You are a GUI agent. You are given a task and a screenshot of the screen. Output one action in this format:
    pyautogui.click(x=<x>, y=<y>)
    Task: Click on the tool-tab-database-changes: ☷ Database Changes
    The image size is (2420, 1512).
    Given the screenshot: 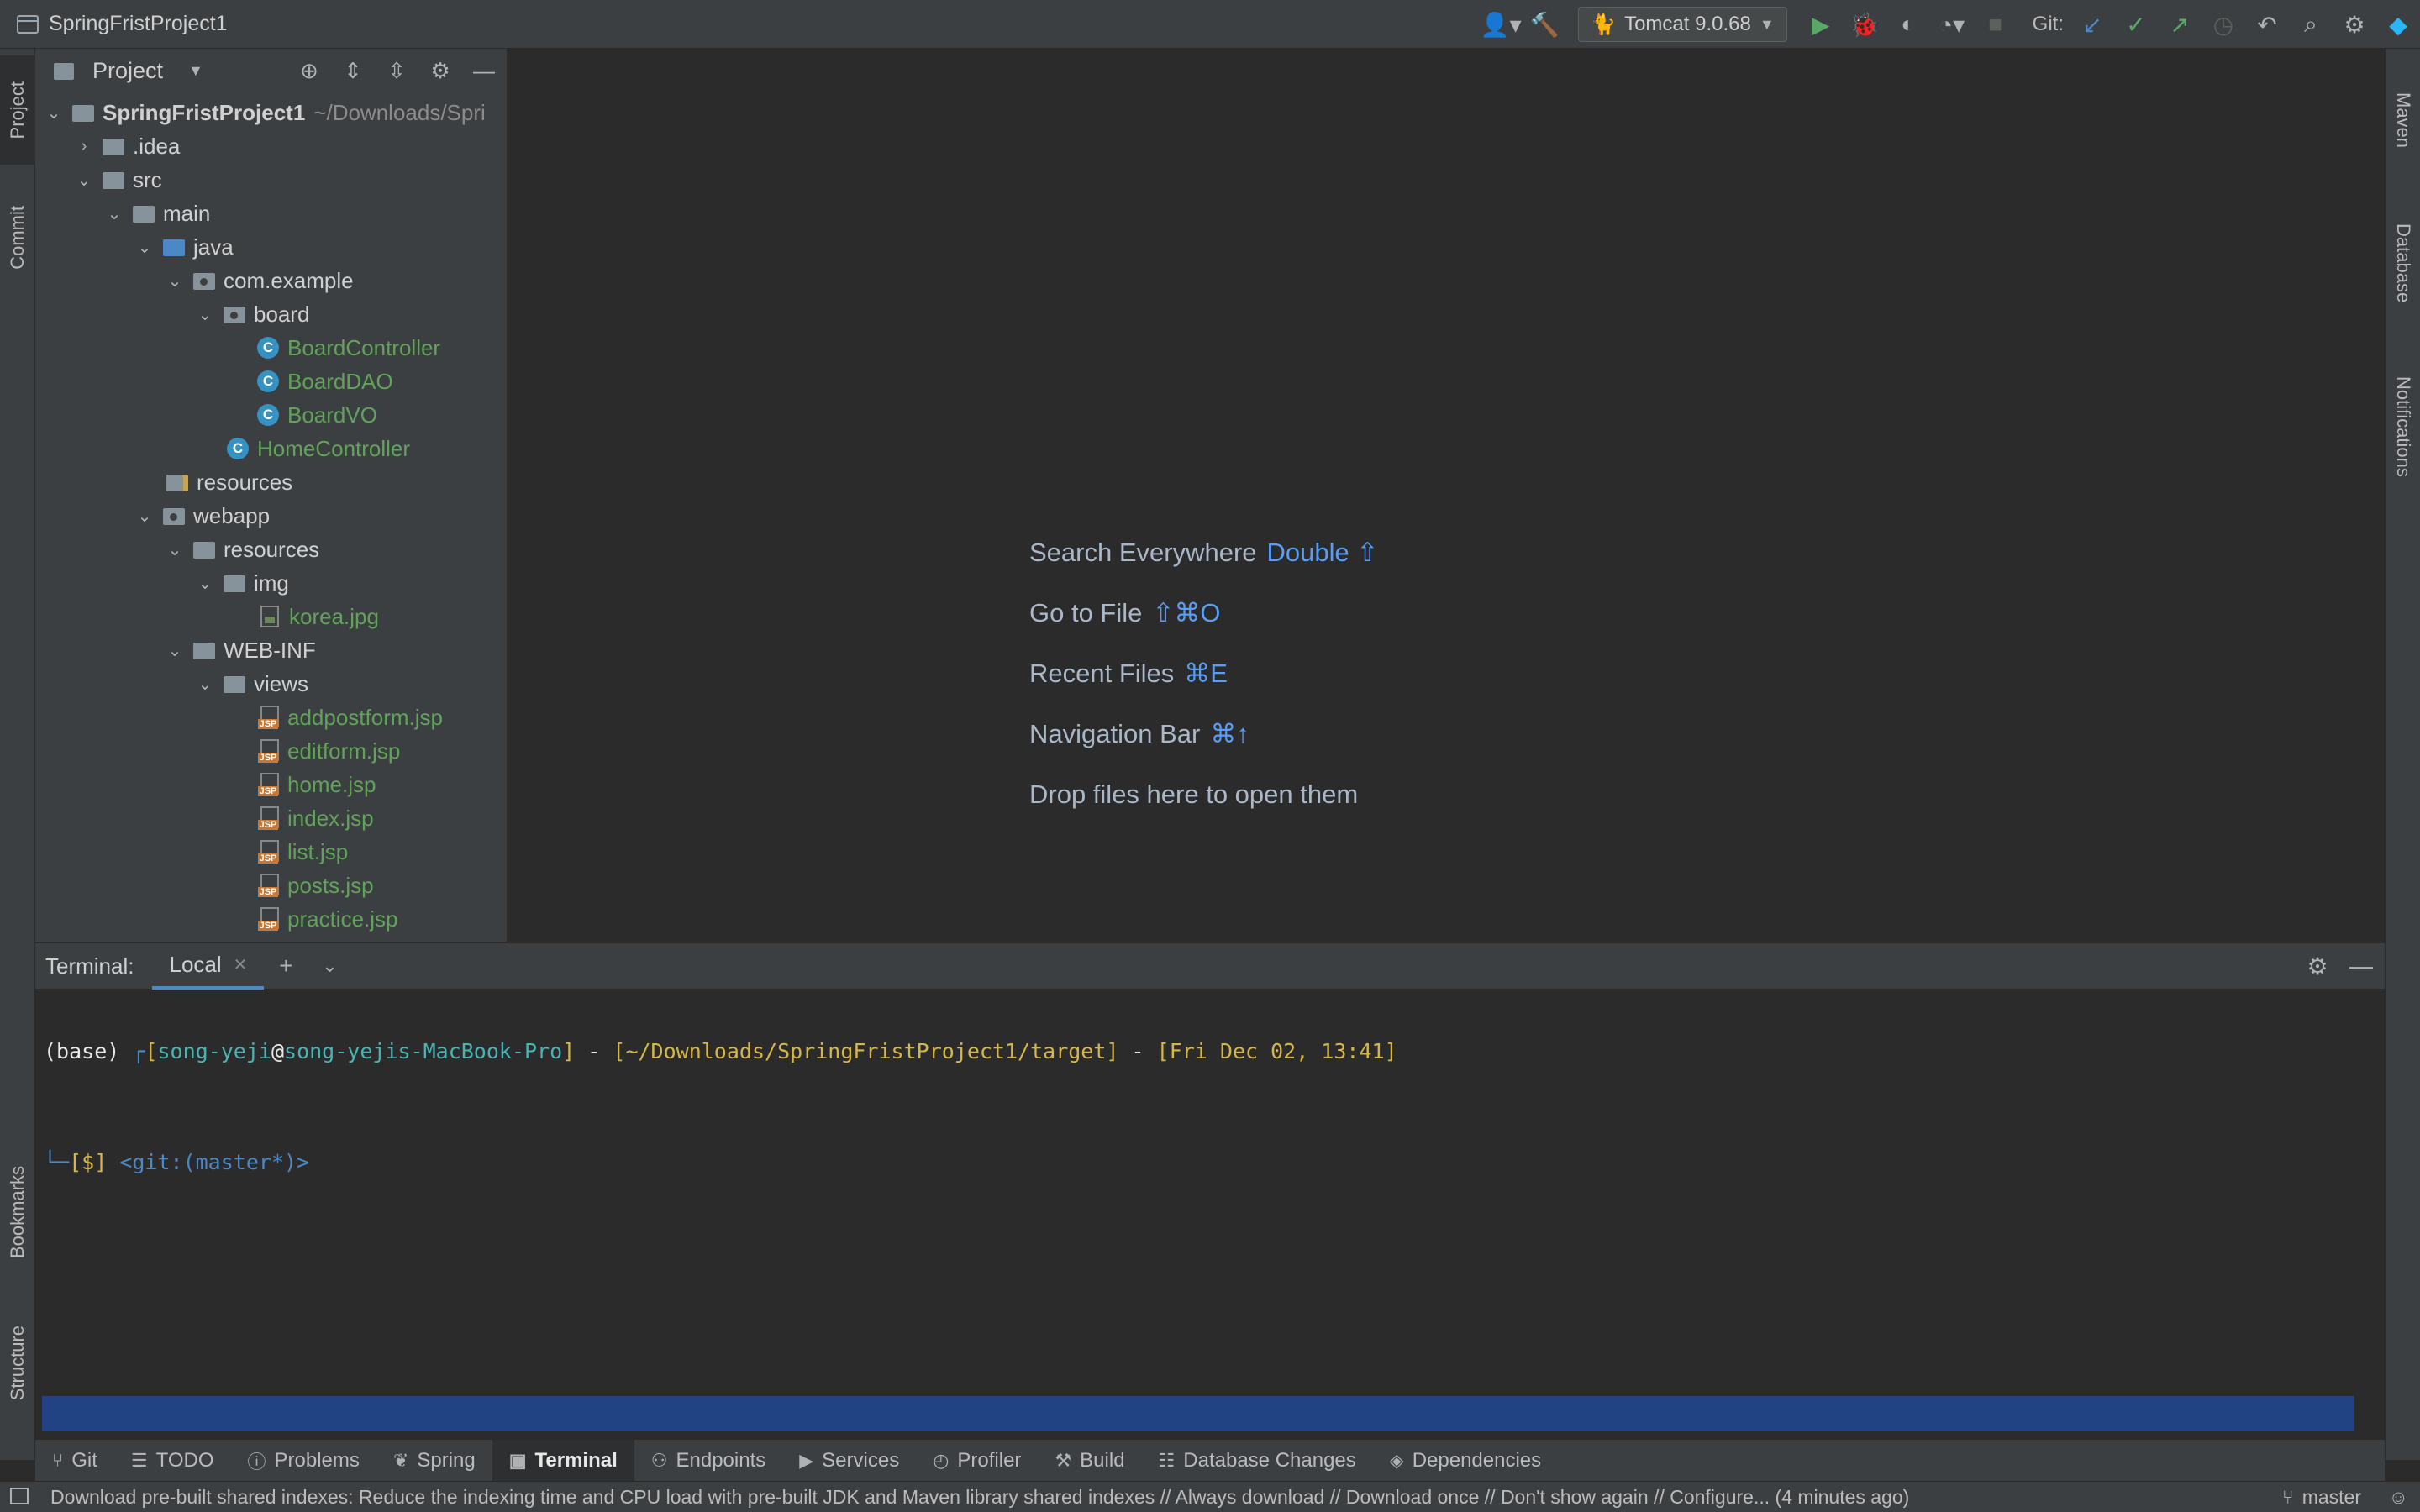 What is the action you would take?
    pyautogui.click(x=1257, y=1461)
    